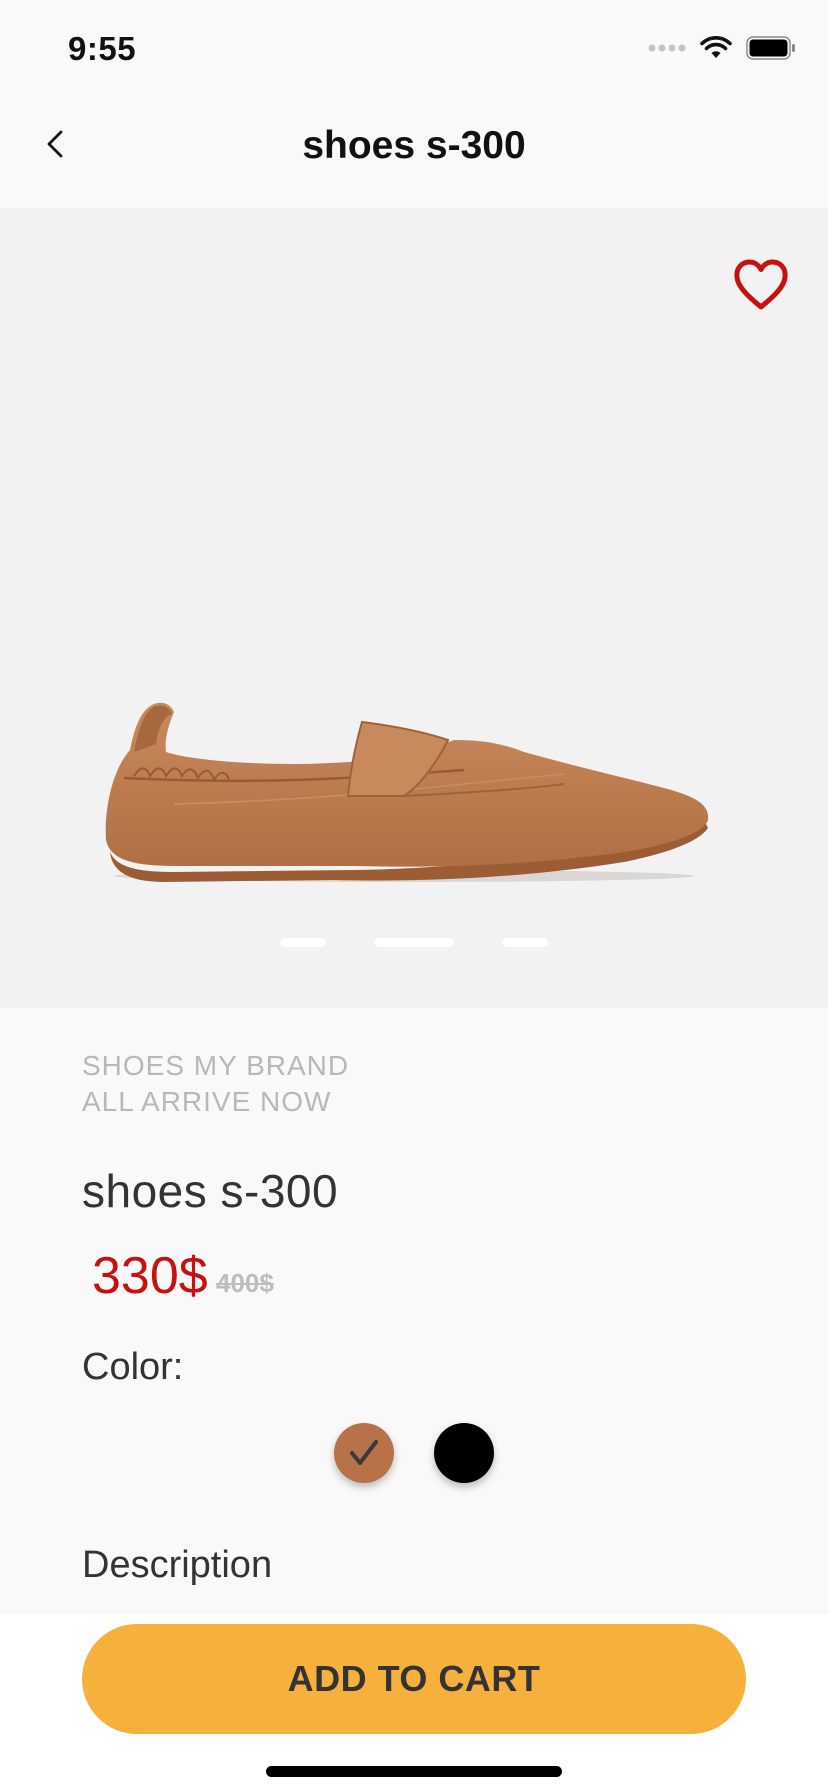 The width and height of the screenshot is (828, 1792). I want to click on favorite-button, so click(761, 285).